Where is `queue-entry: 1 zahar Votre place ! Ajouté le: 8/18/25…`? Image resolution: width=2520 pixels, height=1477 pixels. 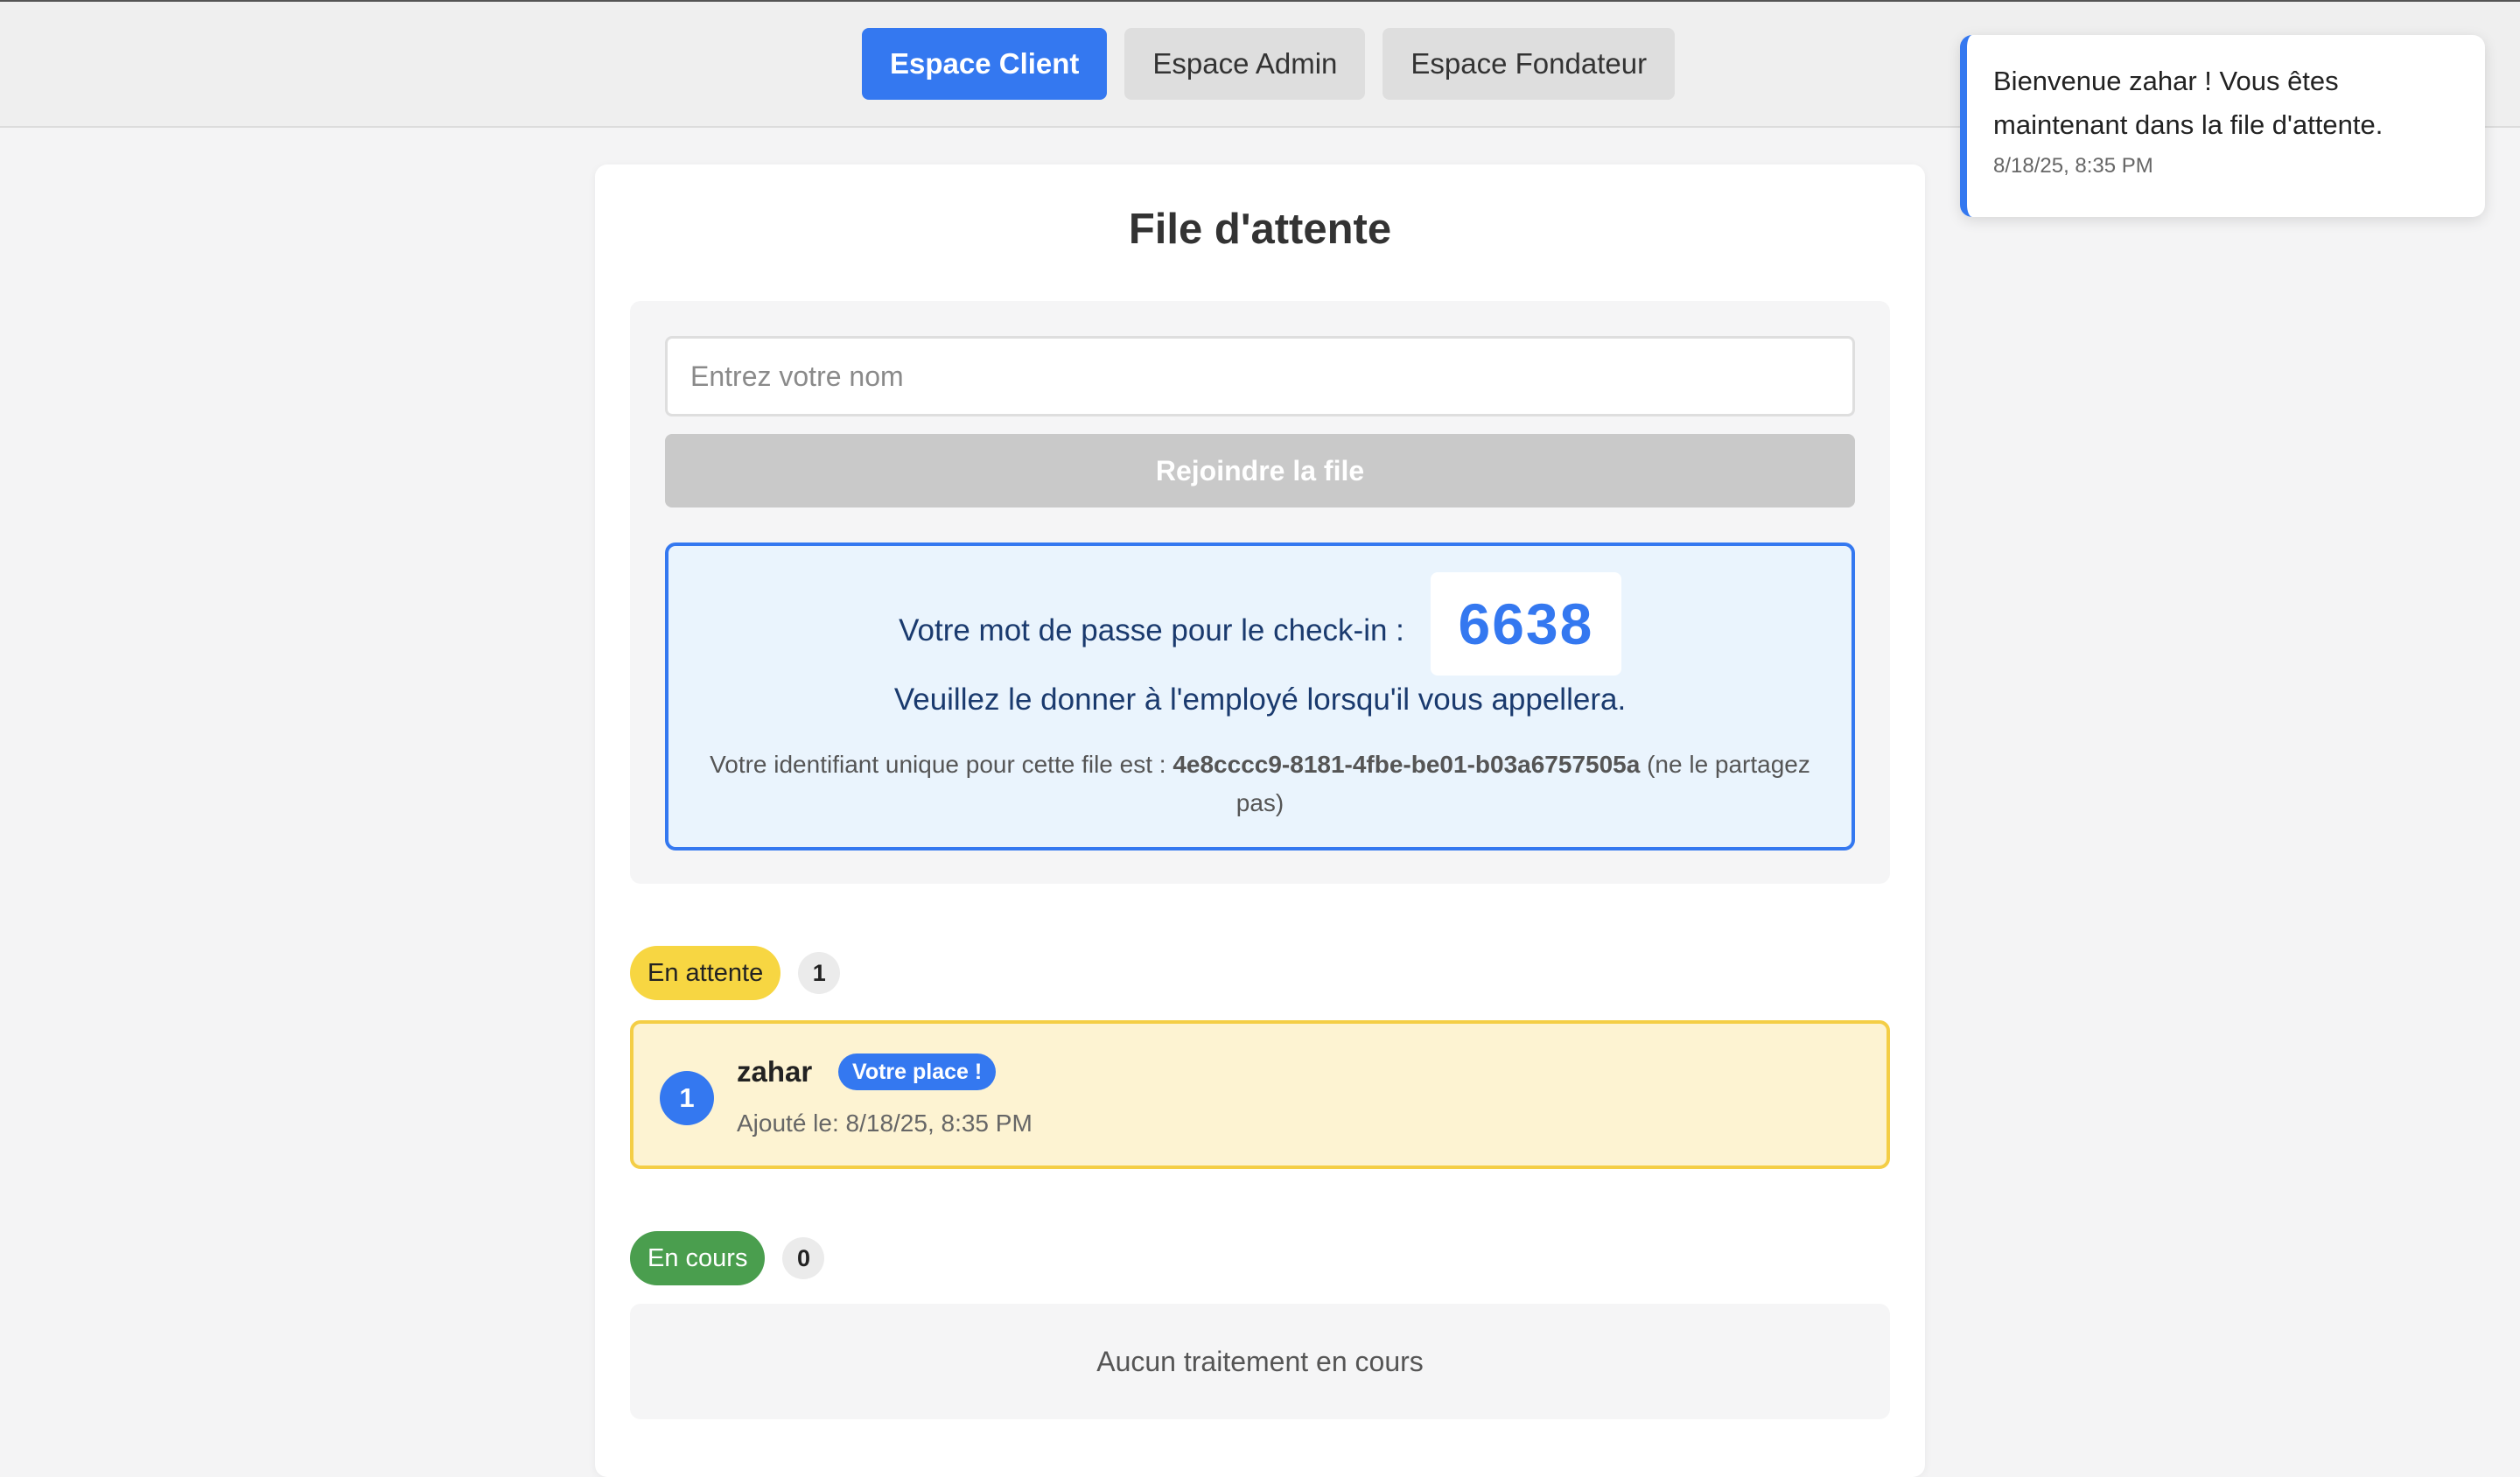 queue-entry: 1 zahar Votre place ! Ajouté le: 8/18/25… is located at coordinates (1260, 1094).